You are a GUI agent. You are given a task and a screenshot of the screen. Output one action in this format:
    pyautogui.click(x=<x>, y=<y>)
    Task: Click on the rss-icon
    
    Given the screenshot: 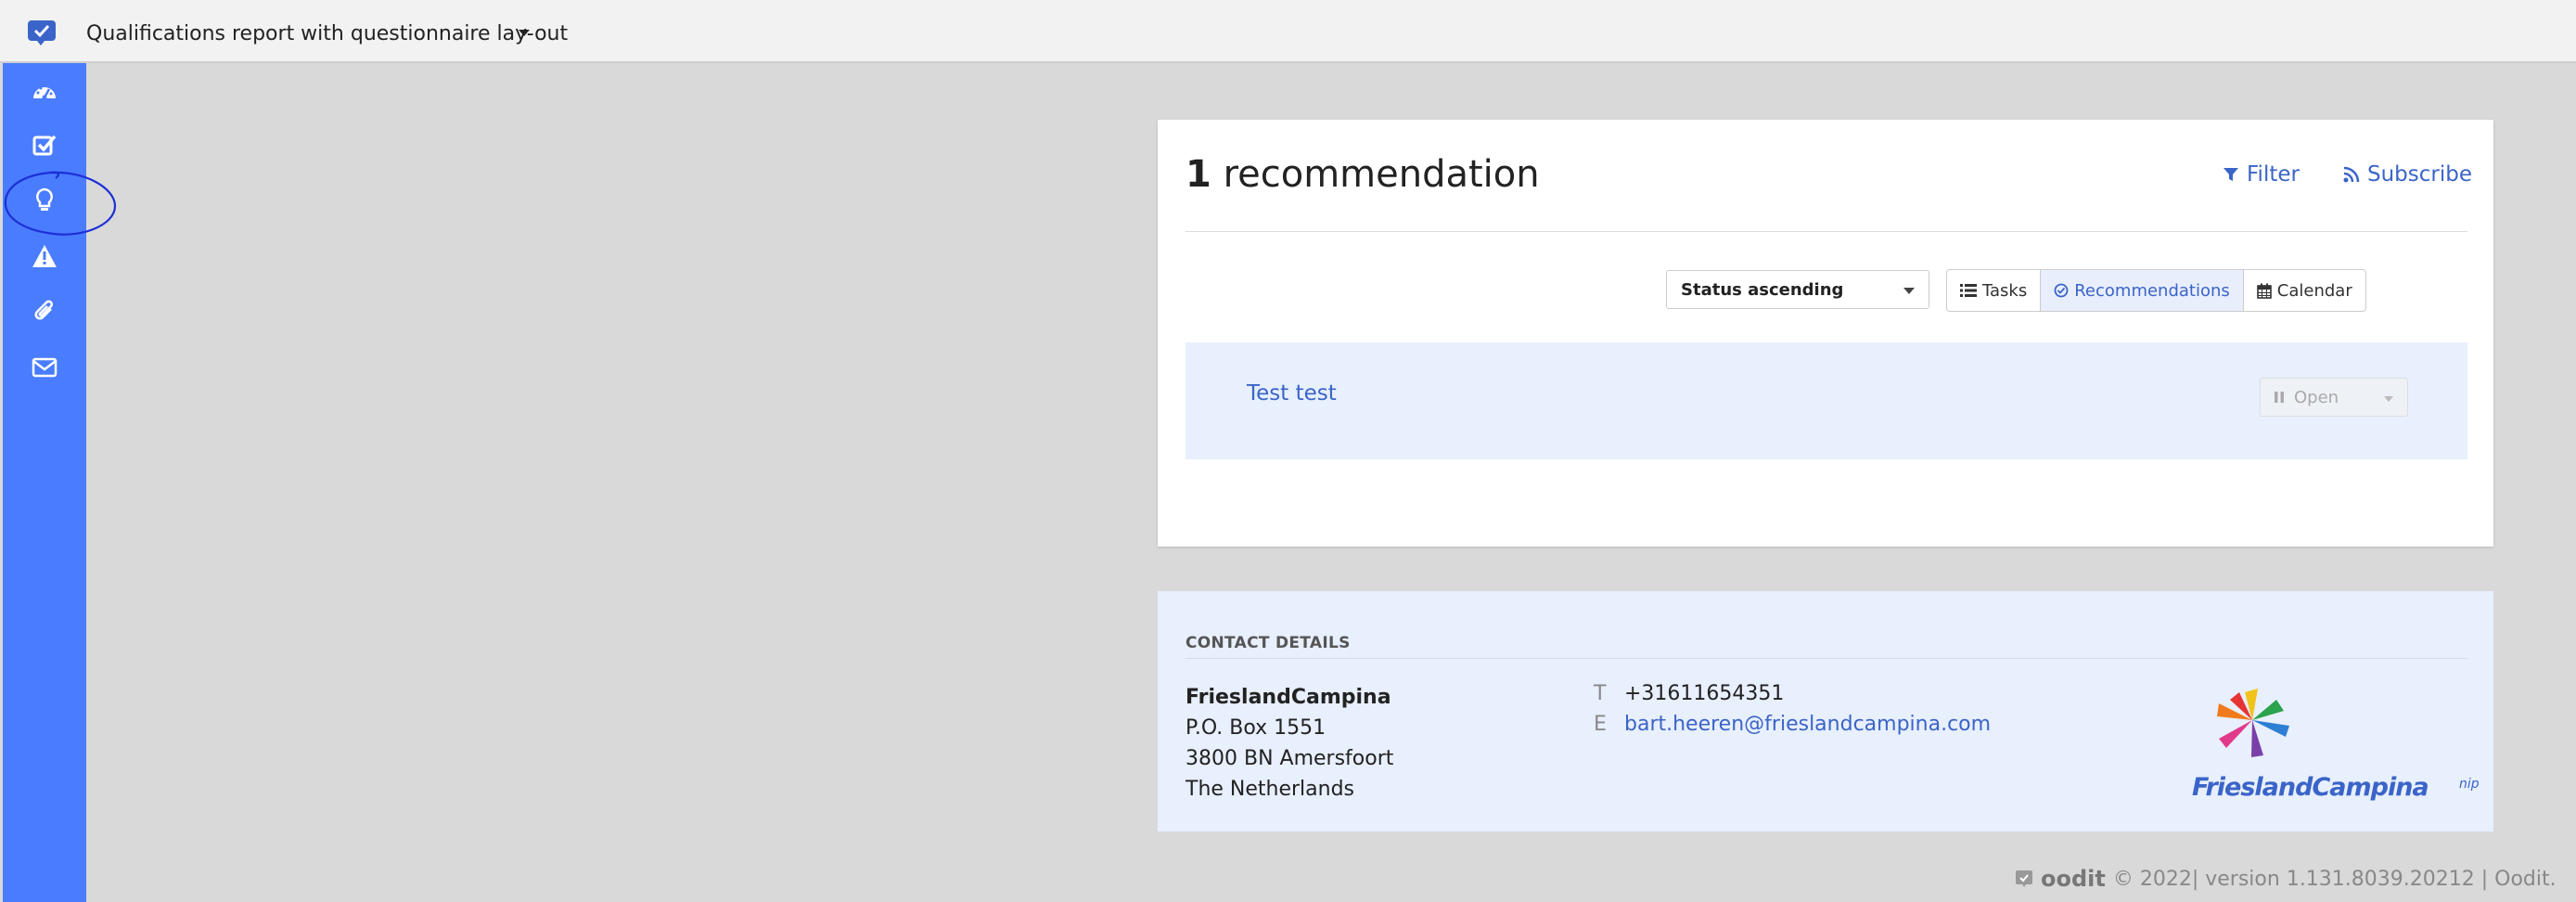 What is the action you would take?
    pyautogui.click(x=2351, y=175)
    